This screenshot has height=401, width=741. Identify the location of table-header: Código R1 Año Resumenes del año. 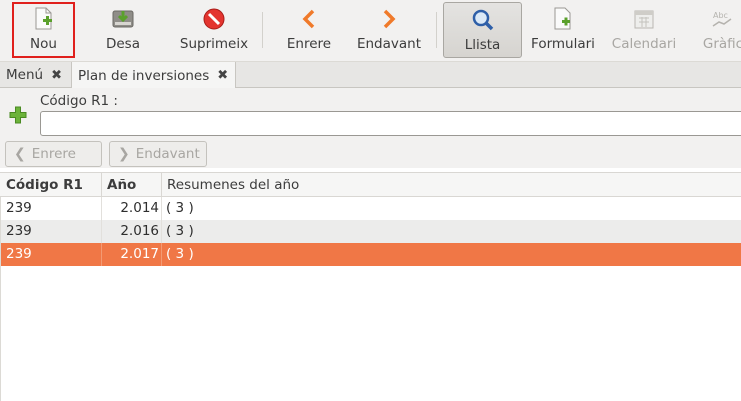
(370, 184).